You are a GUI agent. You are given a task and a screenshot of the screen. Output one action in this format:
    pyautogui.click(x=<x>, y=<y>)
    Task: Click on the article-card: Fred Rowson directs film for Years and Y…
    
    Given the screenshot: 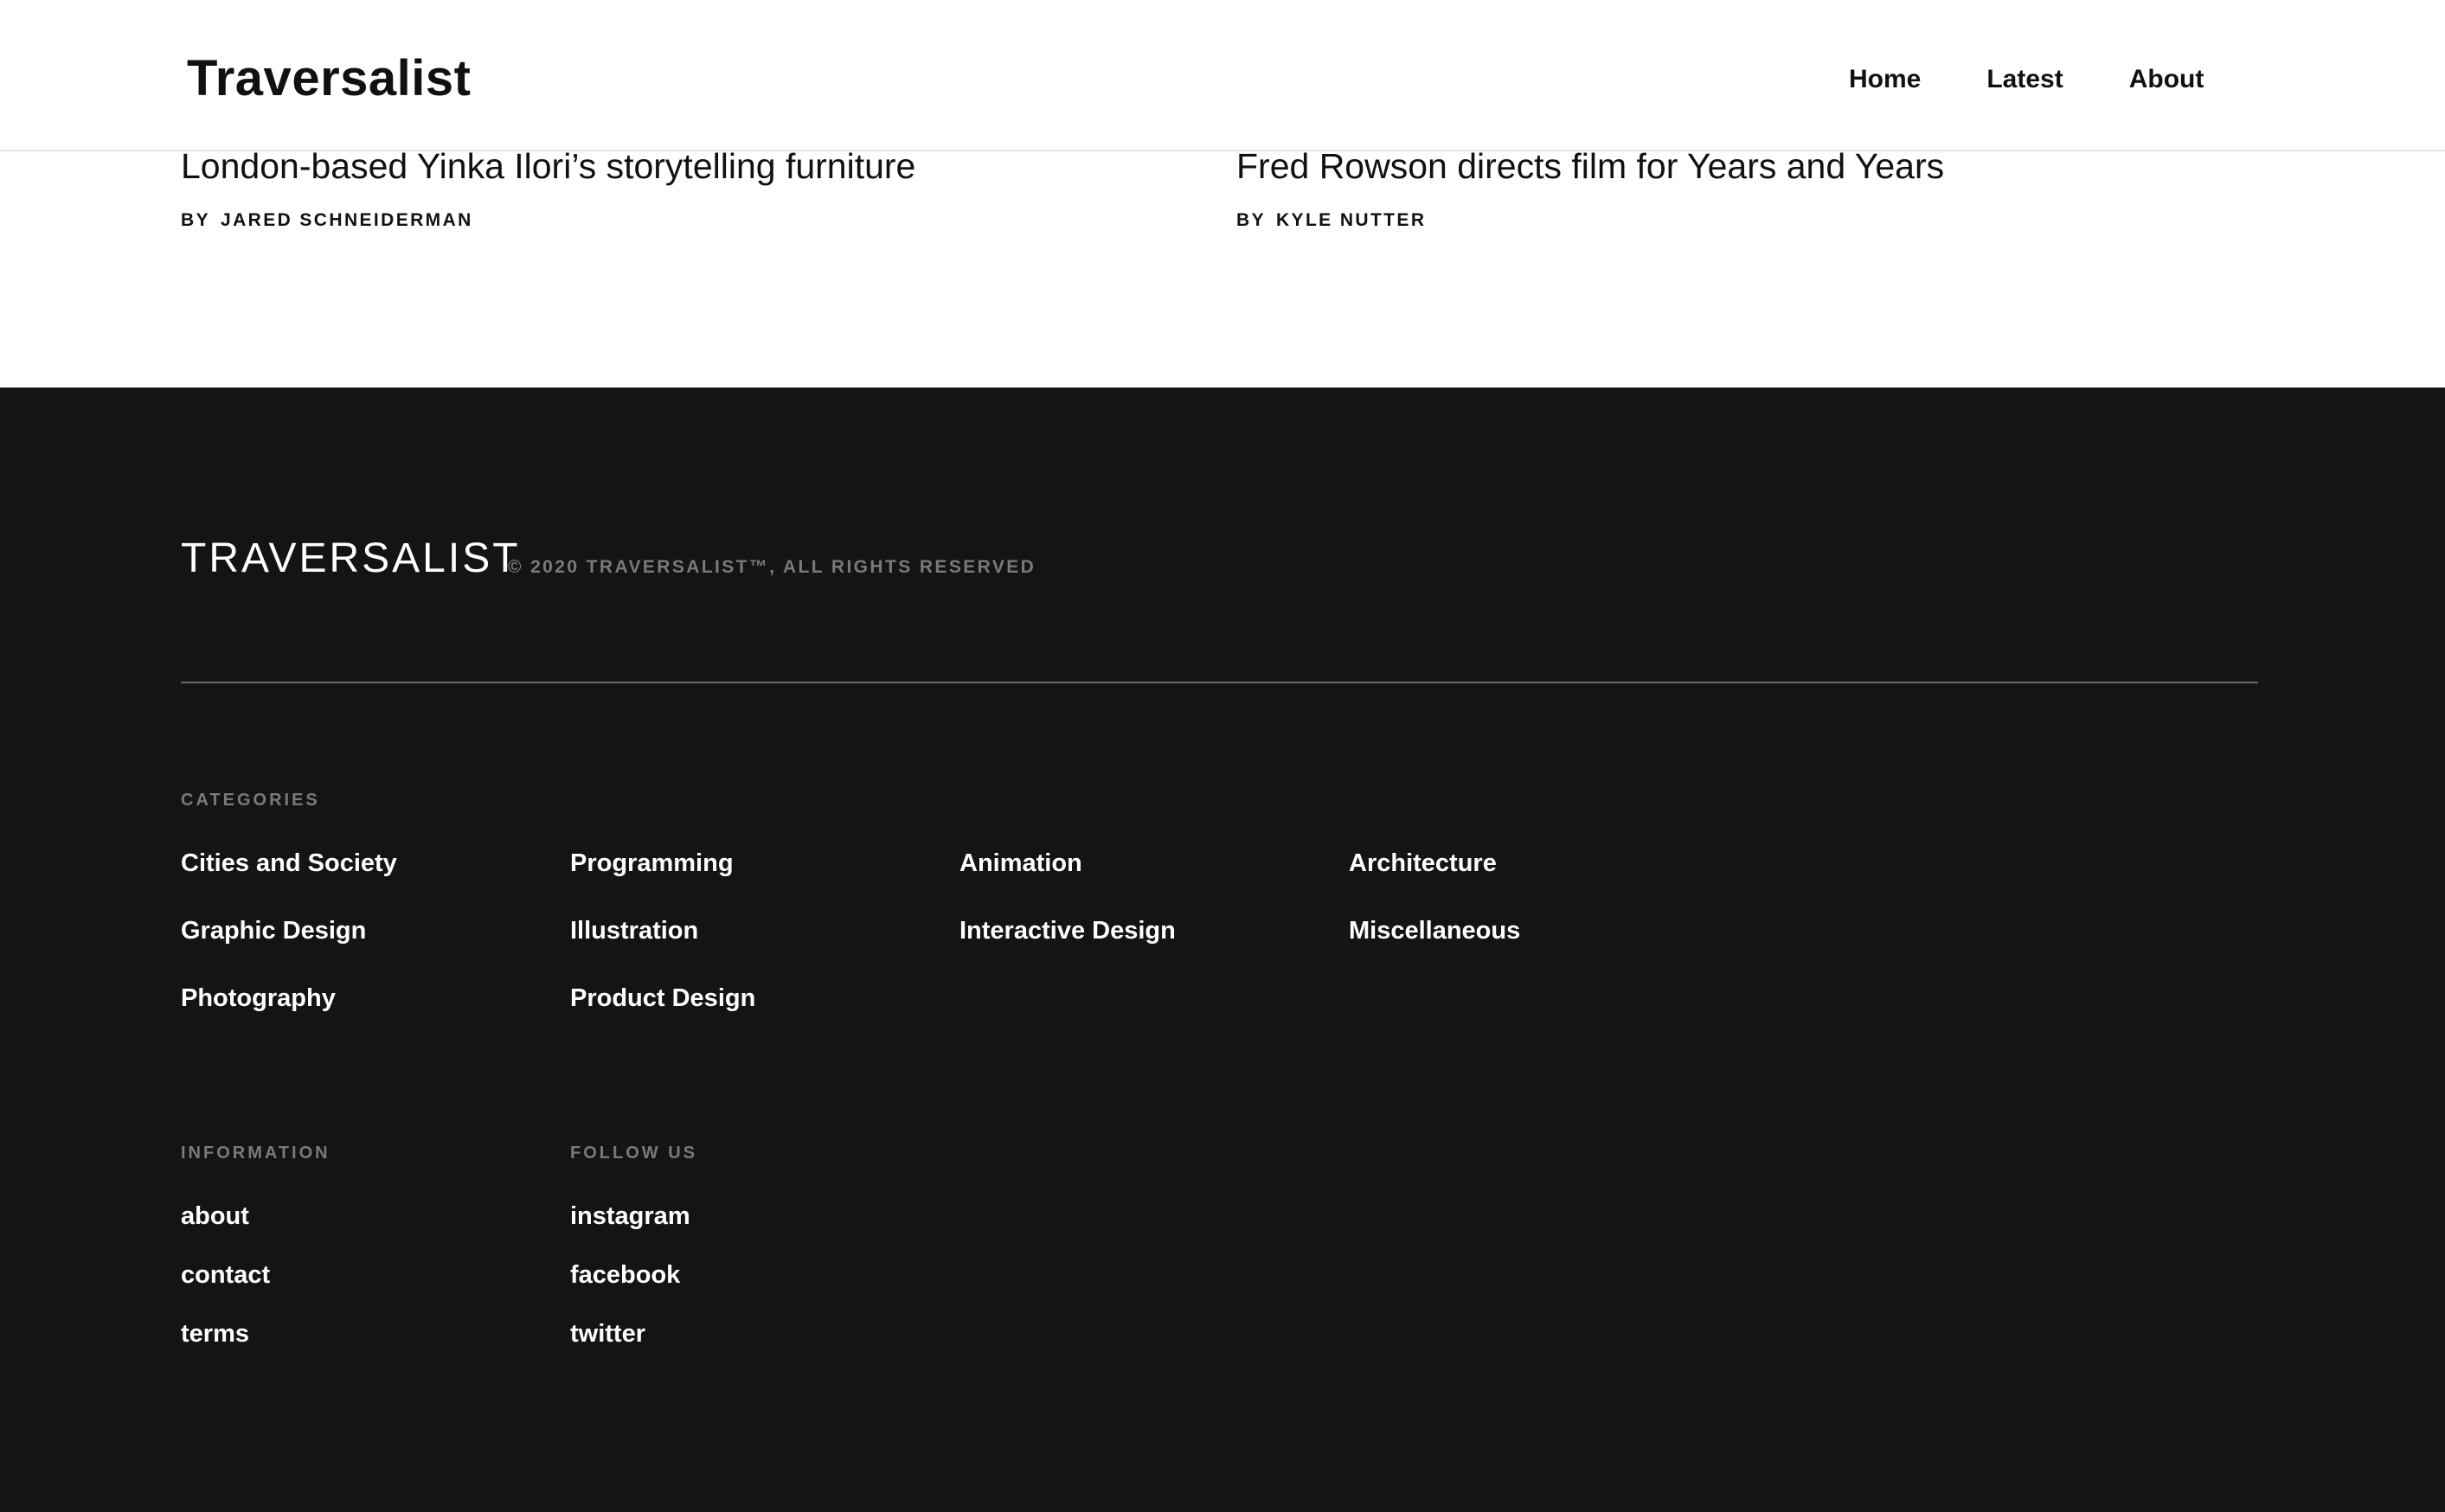 What is the action you would take?
    pyautogui.click(x=1590, y=188)
    